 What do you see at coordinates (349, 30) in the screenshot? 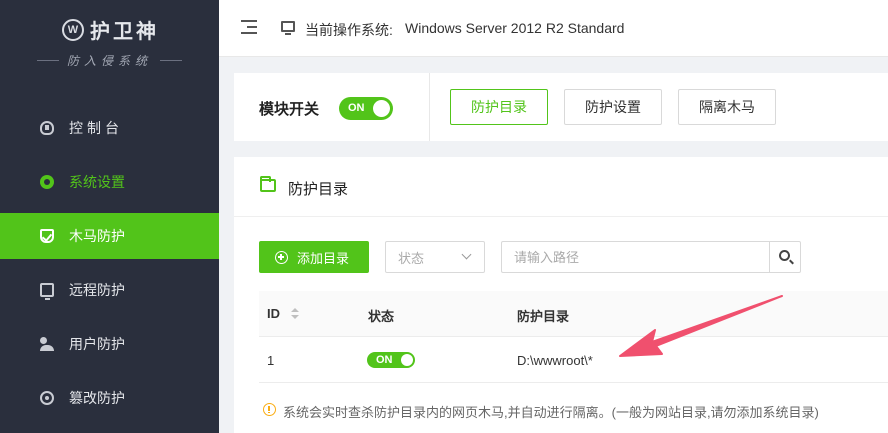
I see `os-label: 当前操作系统:` at bounding box center [349, 30].